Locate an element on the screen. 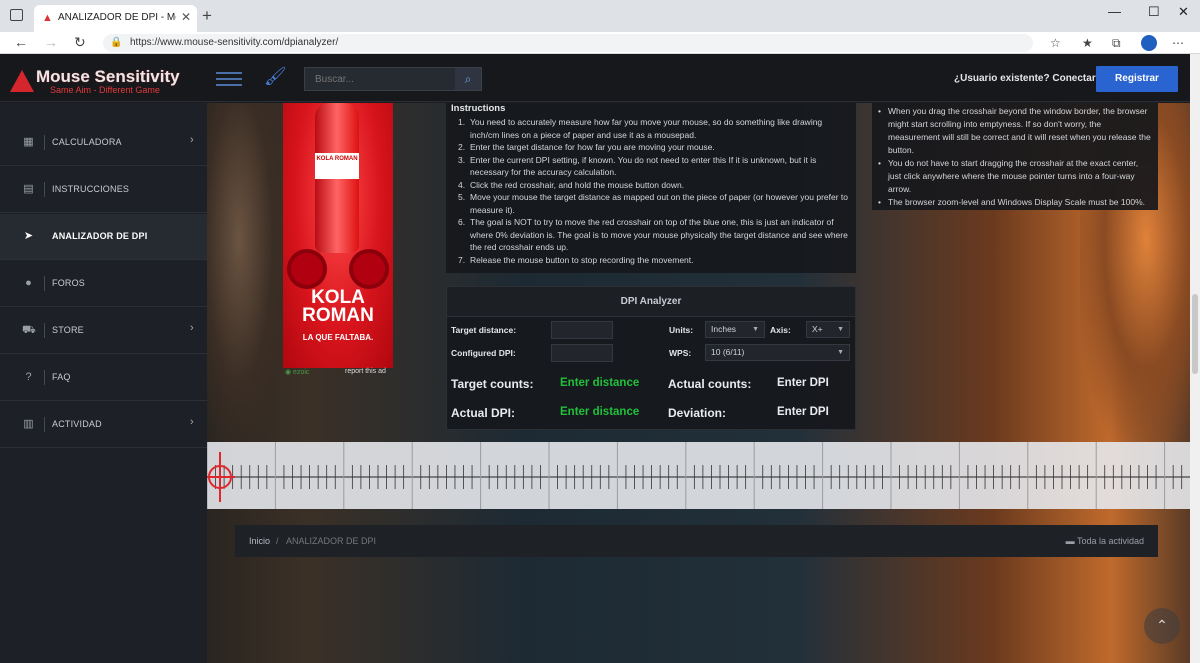  favorites-icon: ★ is located at coordinates (1087, 43).